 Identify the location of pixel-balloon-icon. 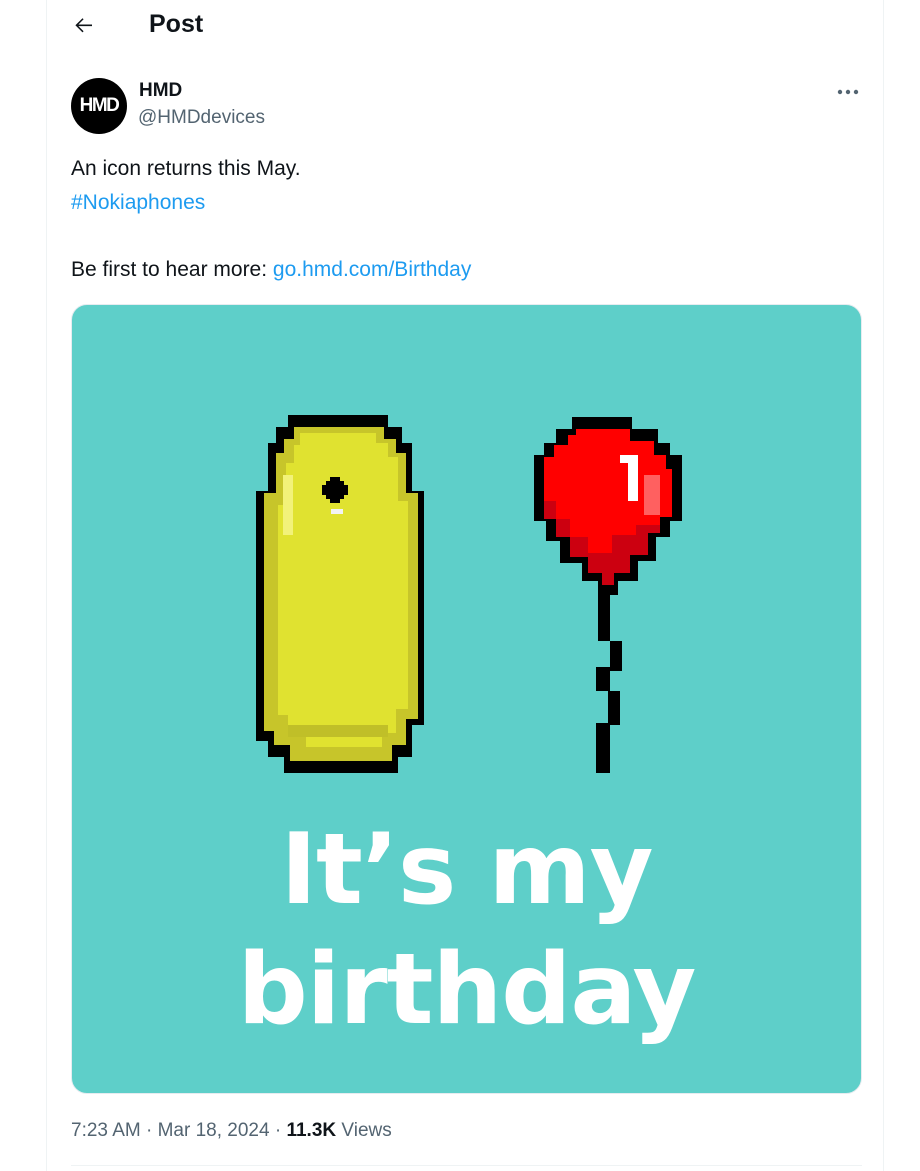
(608, 595).